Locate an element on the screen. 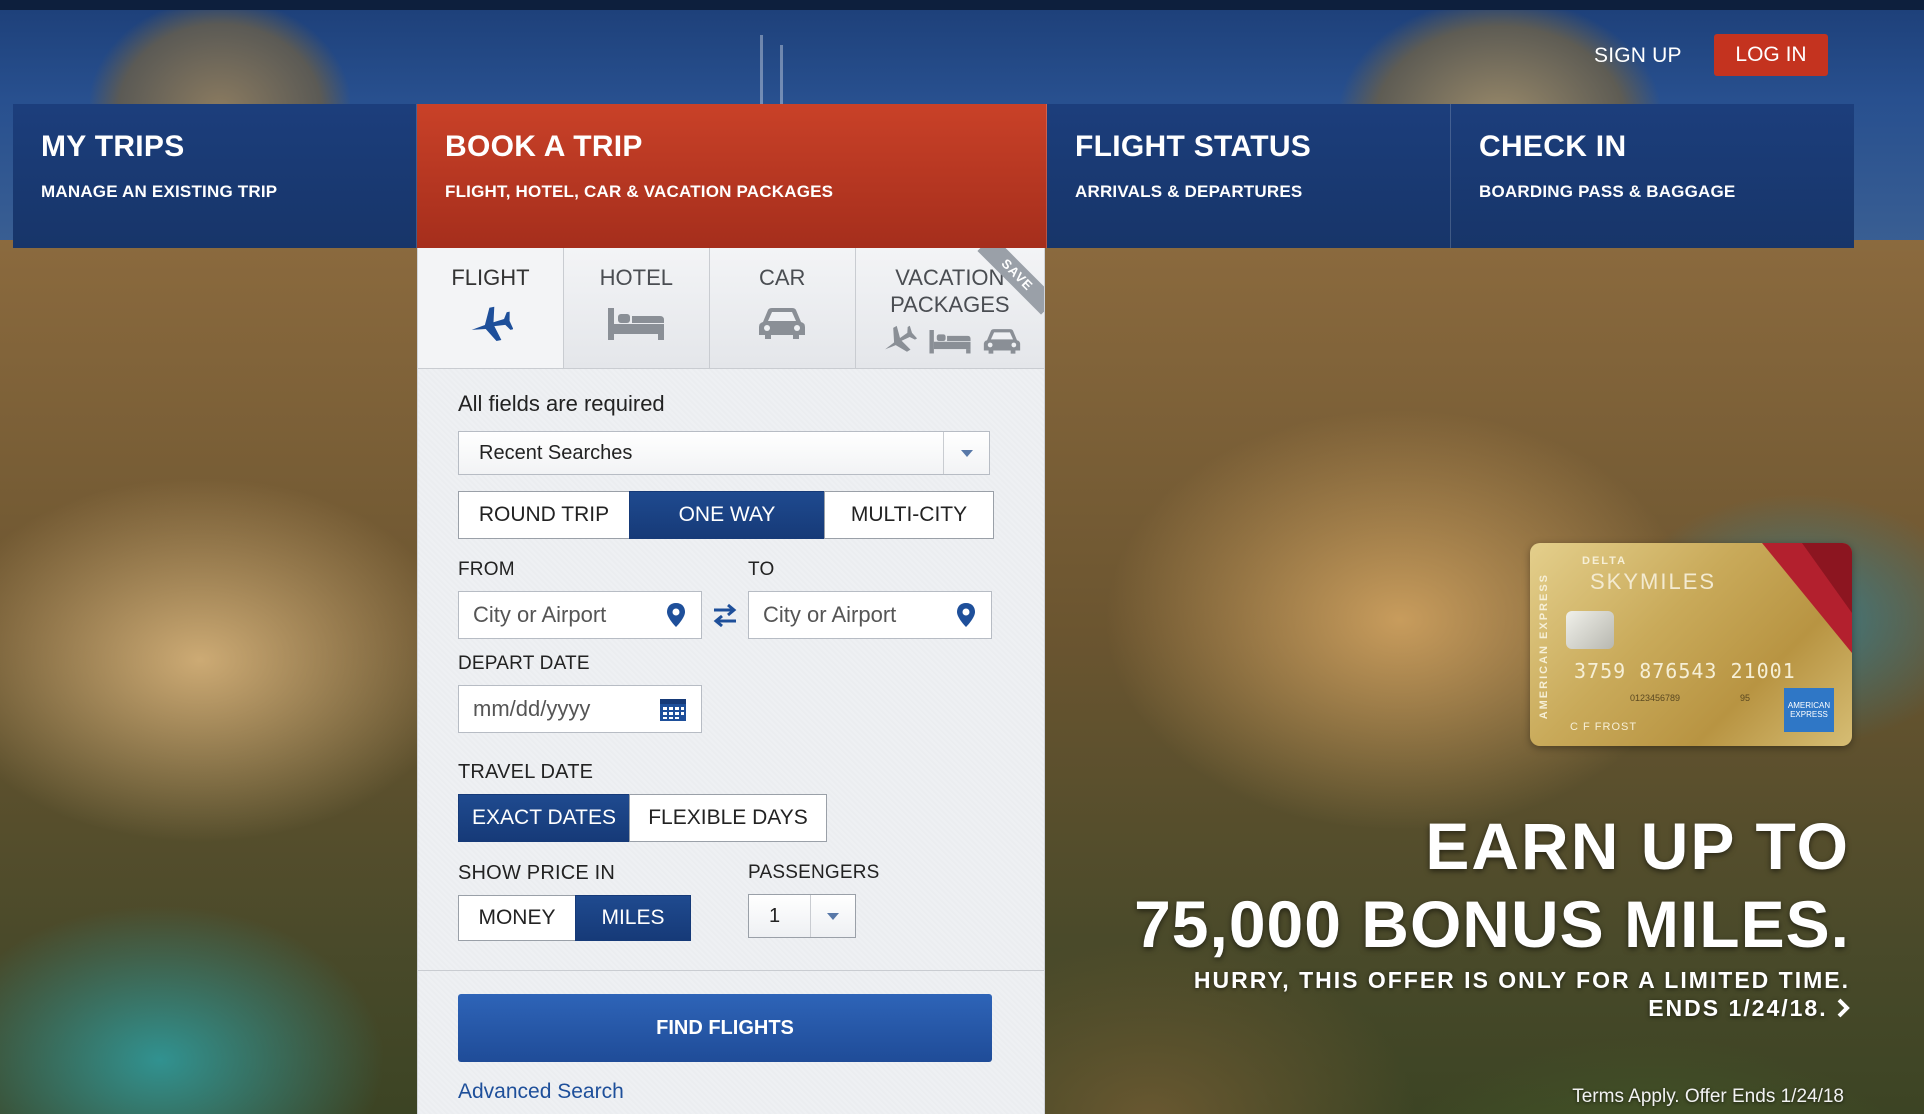  card-account: 0123456789 is located at coordinates (1655, 698).